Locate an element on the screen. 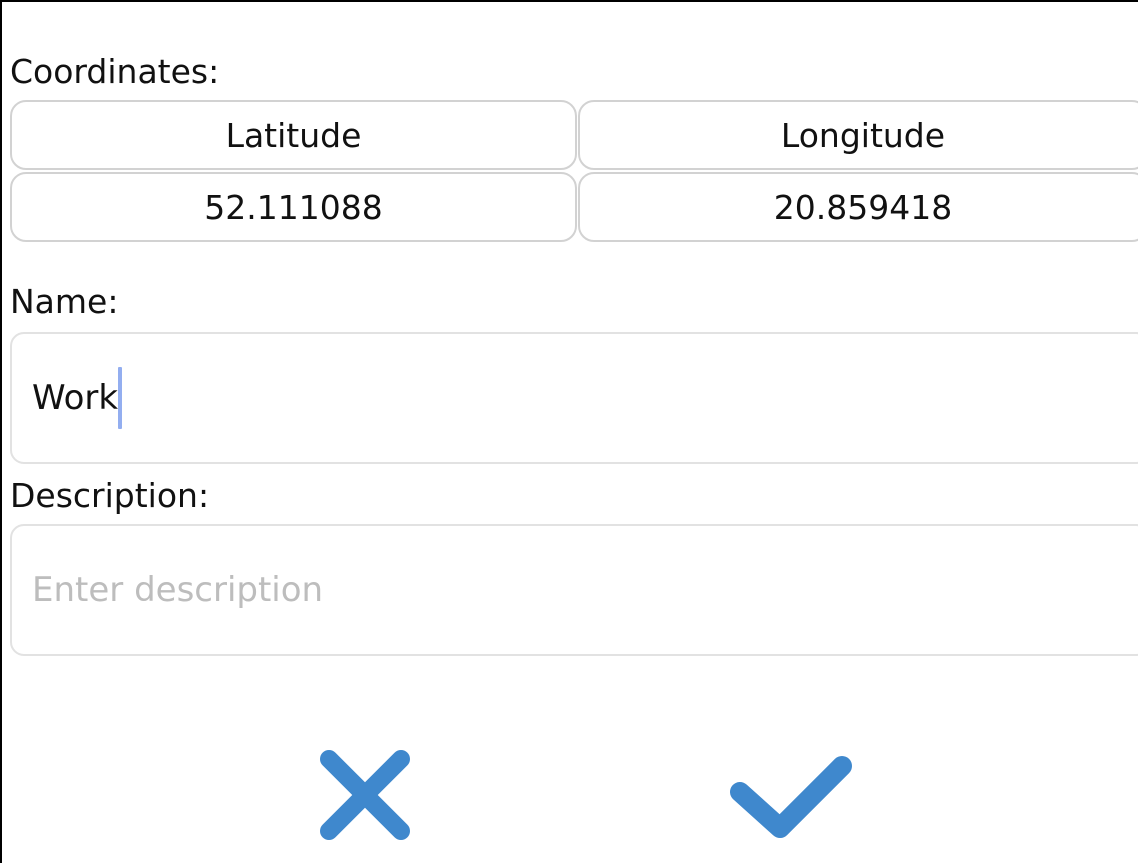 This screenshot has width=1138, height=863. latitude-value: 52.111088 is located at coordinates (293, 207).